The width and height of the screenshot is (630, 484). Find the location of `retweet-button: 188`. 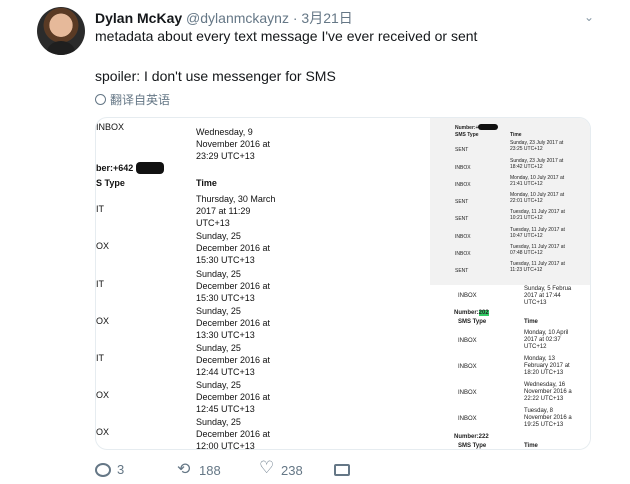

retweet-button: 188 is located at coordinates (199, 469).